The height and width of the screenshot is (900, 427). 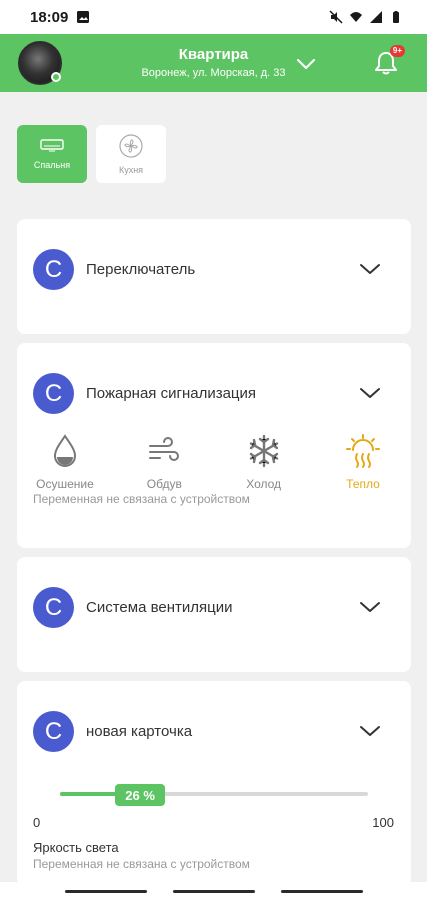 I want to click on status-right, so click(x=366, y=17).